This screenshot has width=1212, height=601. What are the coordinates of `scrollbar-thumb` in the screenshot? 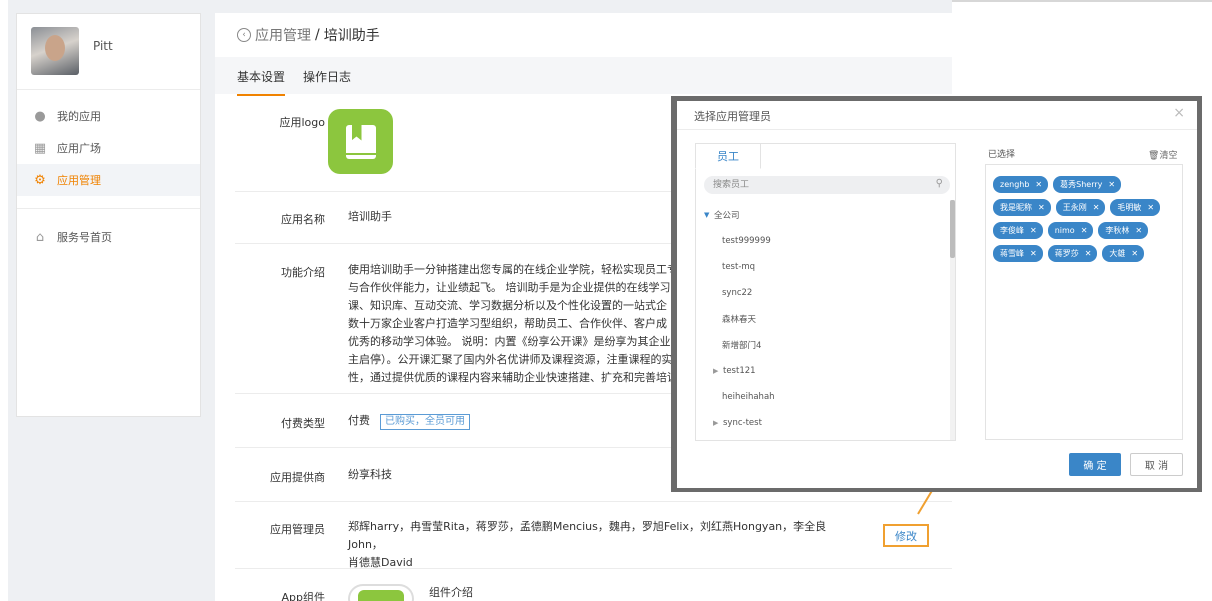 It's located at (952, 229).